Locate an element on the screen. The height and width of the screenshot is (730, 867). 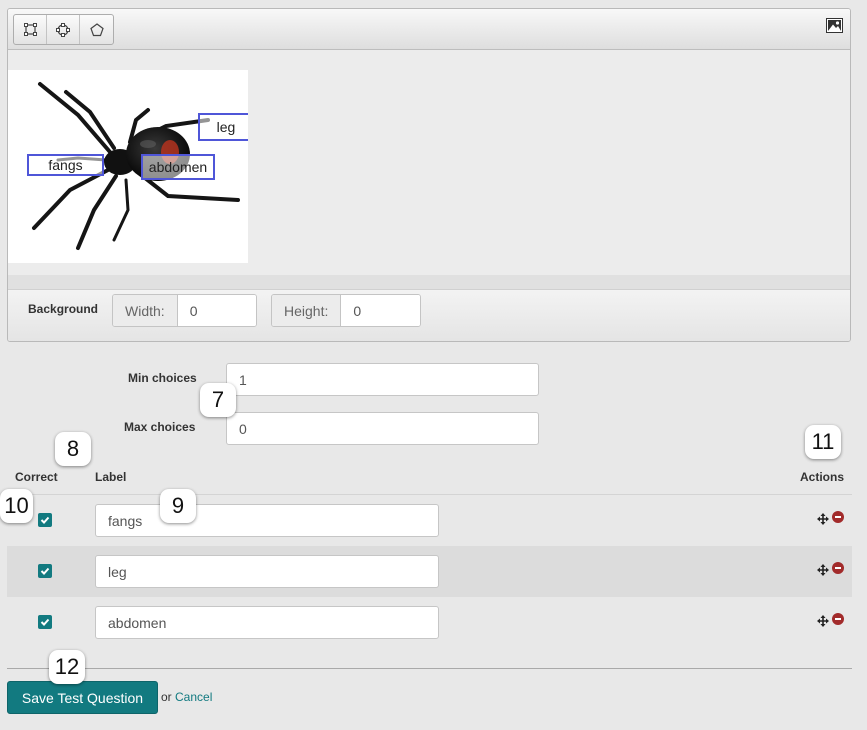
callout-9: 9 is located at coordinates (178, 506).